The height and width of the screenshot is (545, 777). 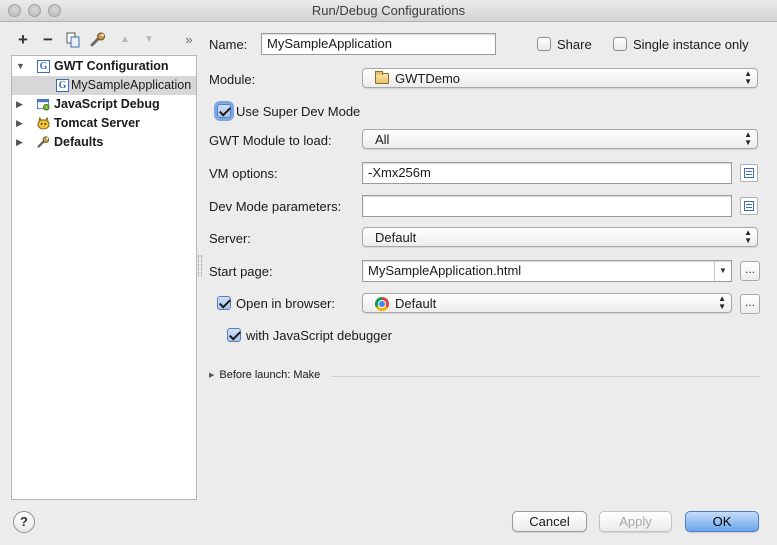 I want to click on javascript-debug-icon, so click(x=43, y=104).